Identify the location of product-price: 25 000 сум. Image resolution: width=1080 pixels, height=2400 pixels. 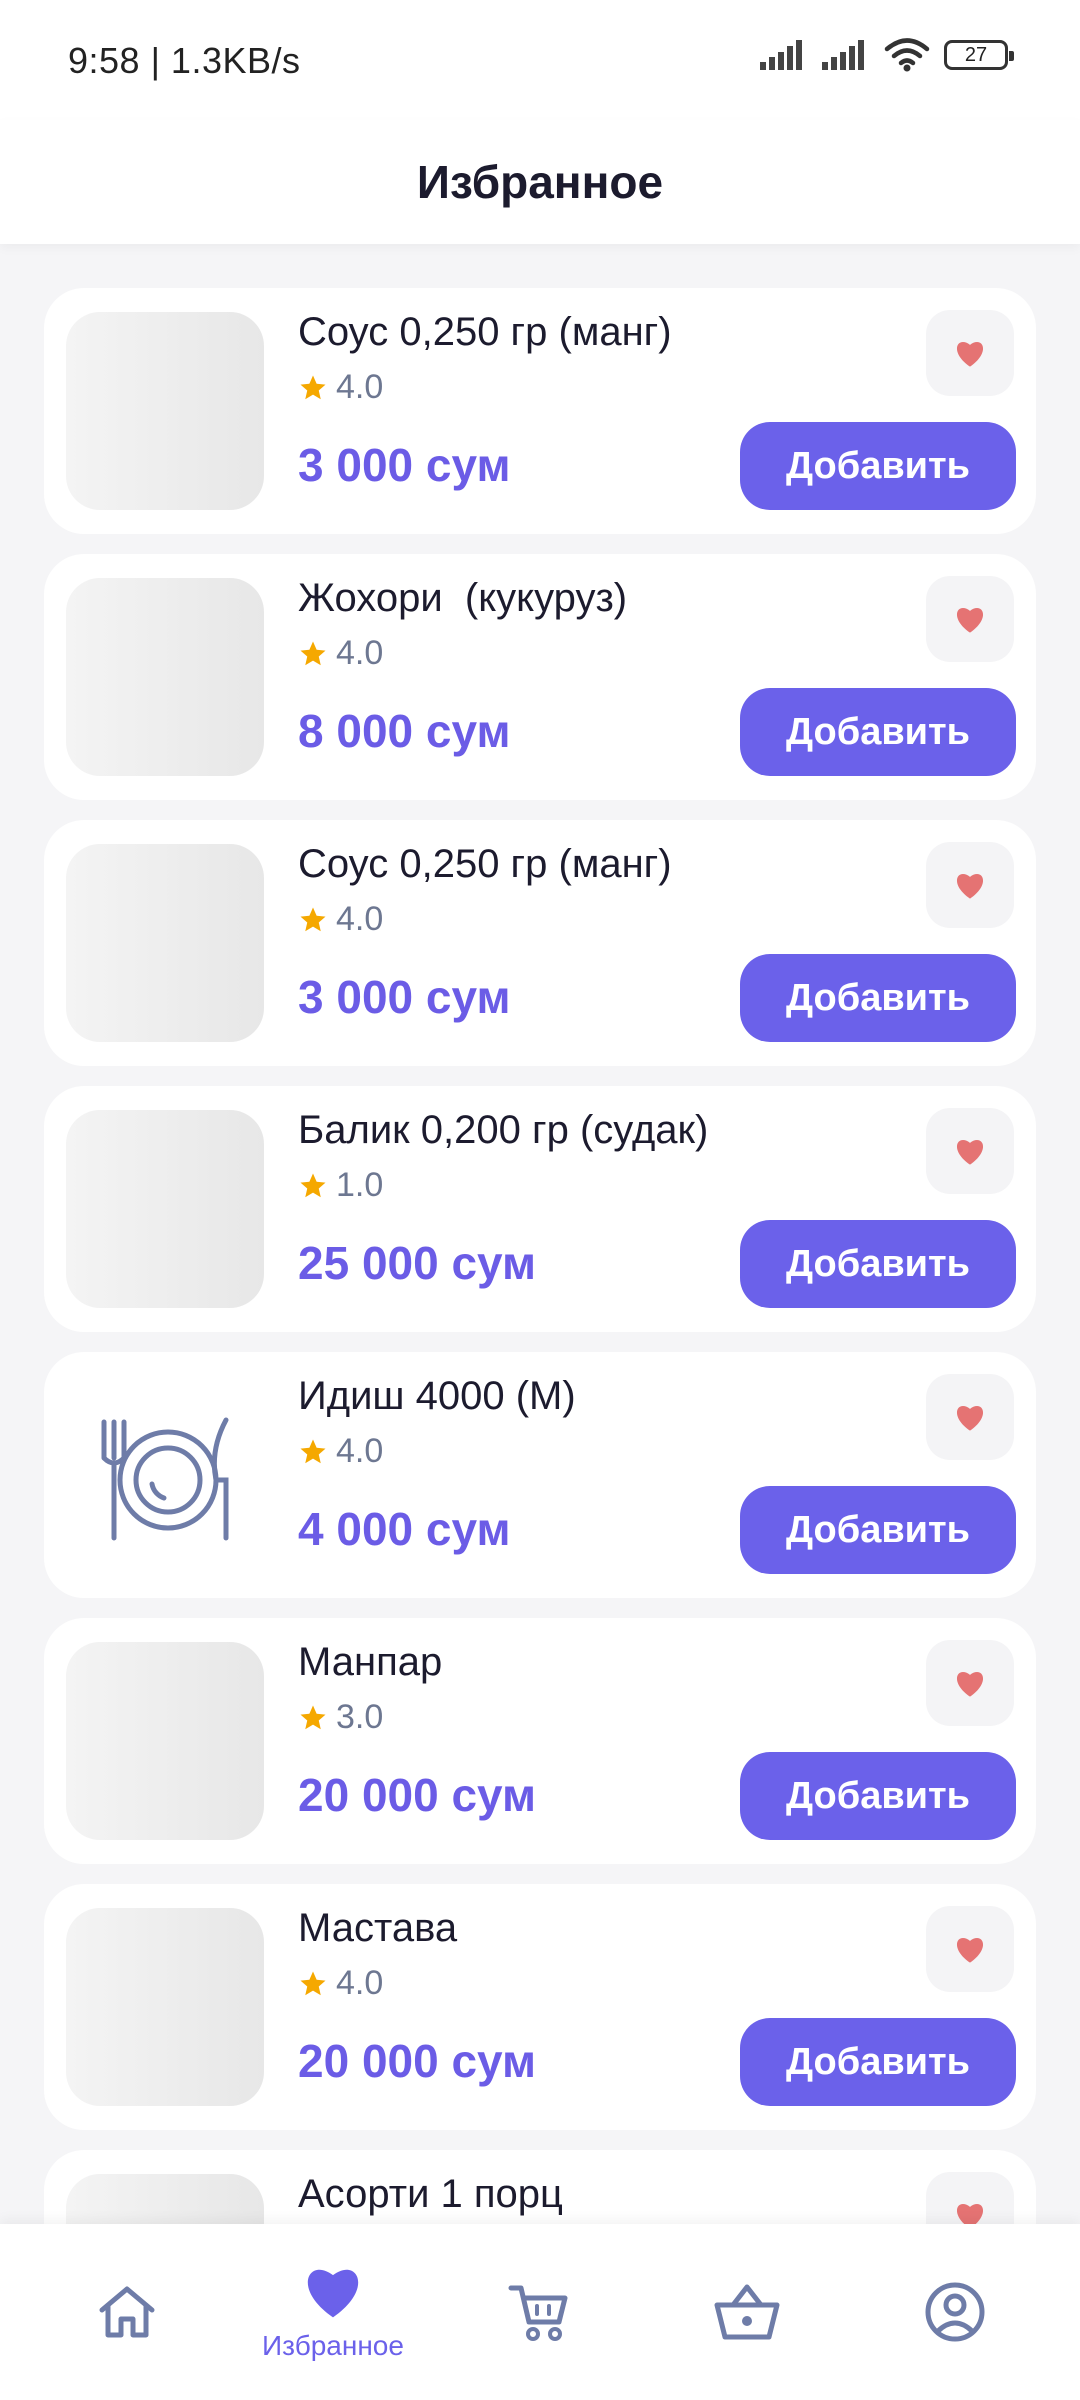
(417, 1263).